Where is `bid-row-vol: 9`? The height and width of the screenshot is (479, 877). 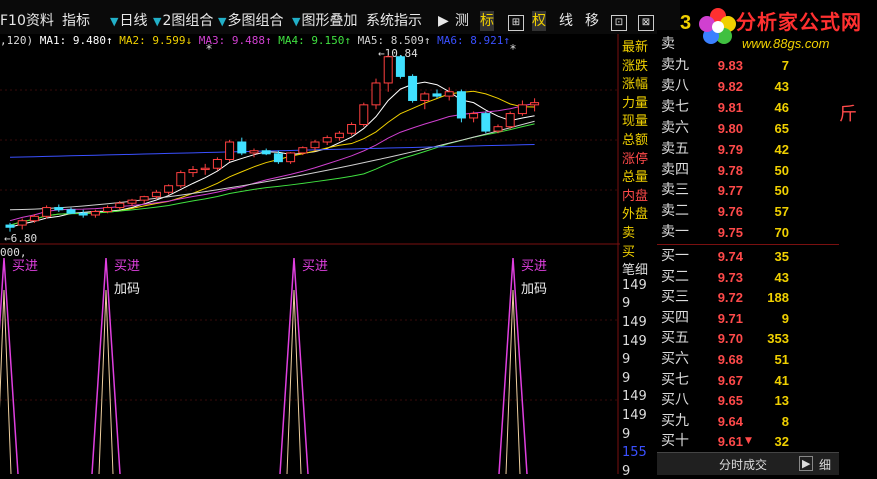 bid-row-vol: 9 is located at coordinates (785, 318).